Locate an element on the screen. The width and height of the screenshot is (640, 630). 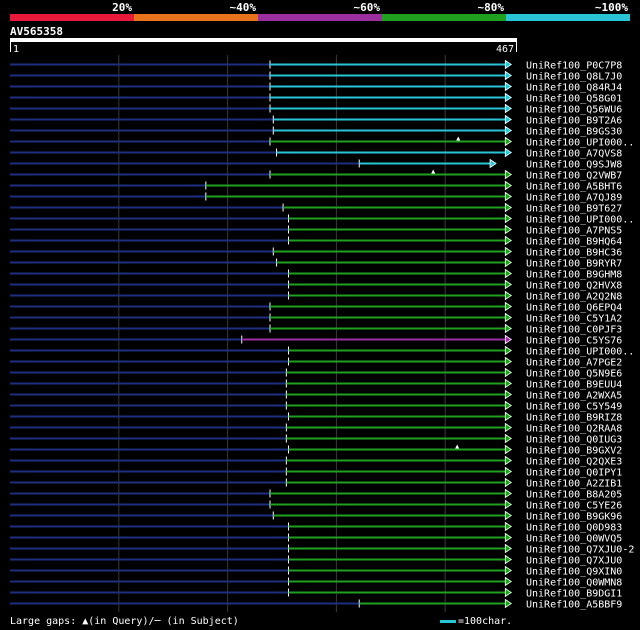
hit-label: UniRef100_B9GHM8 is located at coordinates (574, 275).